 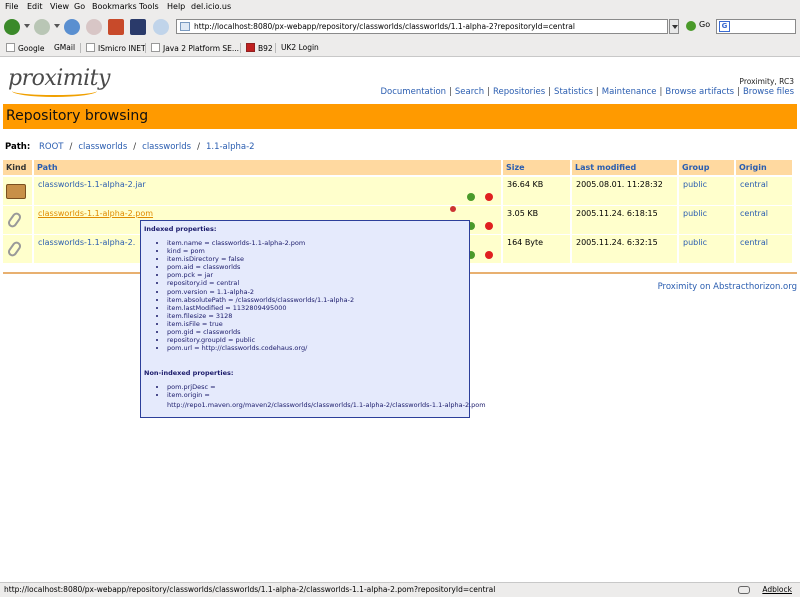 I want to click on home-icon, so click(x=116, y=27).